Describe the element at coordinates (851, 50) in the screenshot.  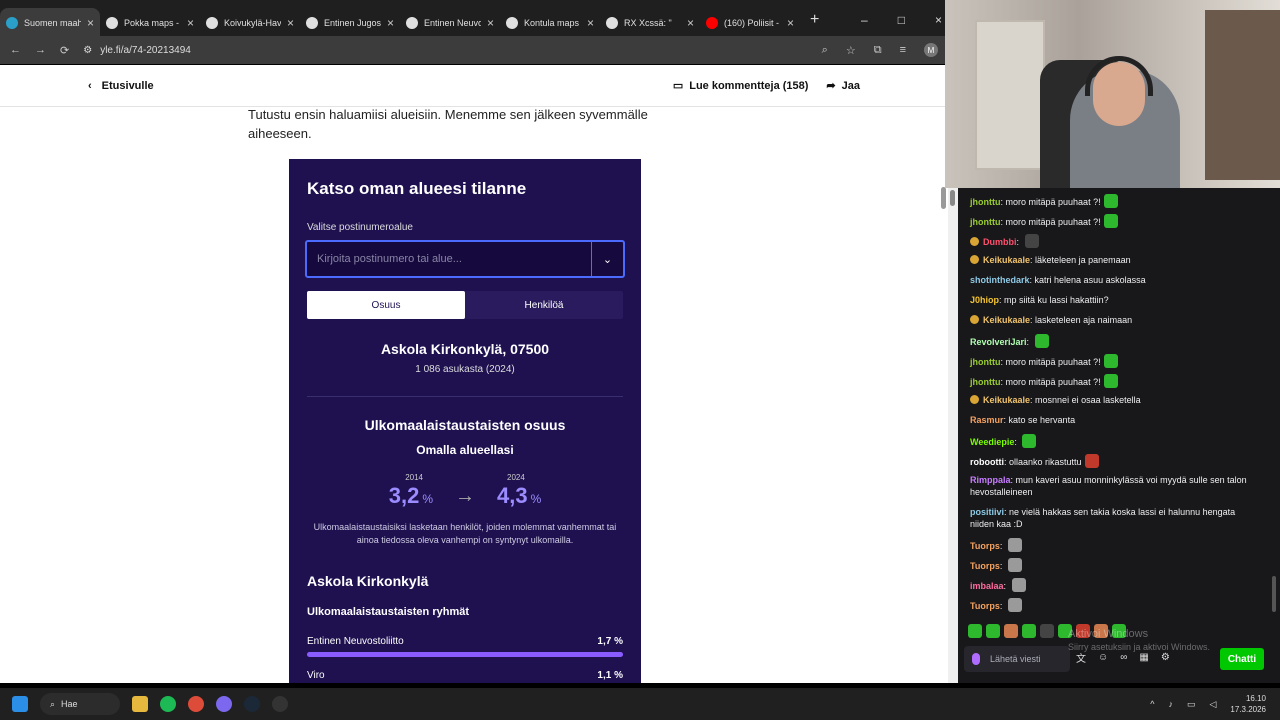
I see `bookmark-star-icon: ☆` at that location.